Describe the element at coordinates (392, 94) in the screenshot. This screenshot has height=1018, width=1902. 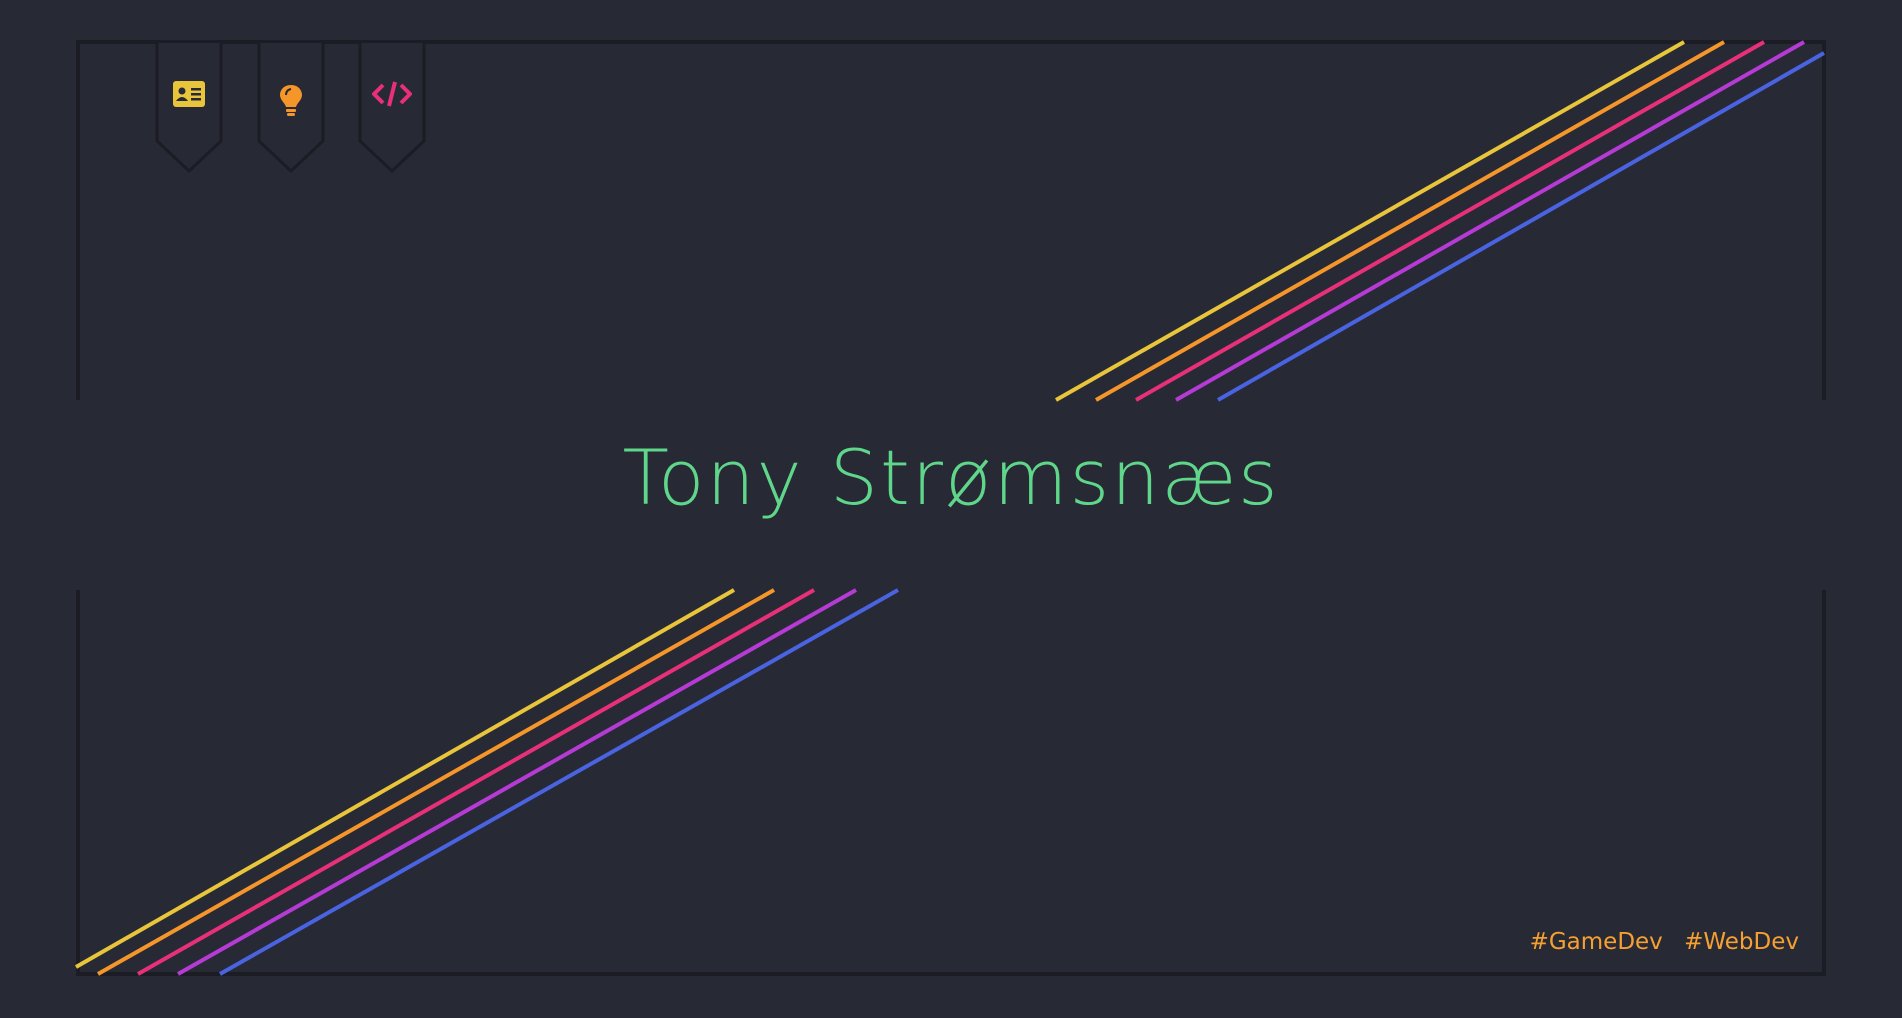
I see `code-icon` at that location.